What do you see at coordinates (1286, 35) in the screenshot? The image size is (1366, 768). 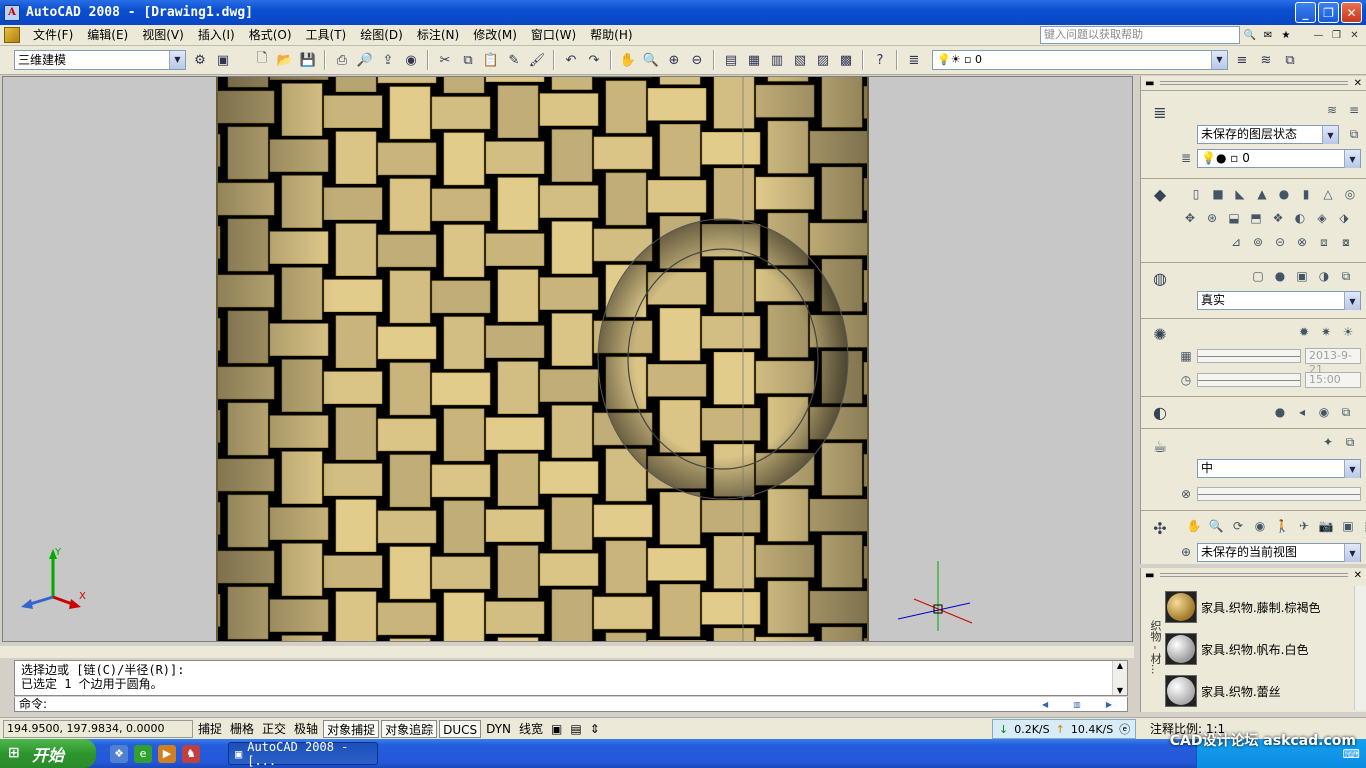 I see `favorites-star-icon: ★` at bounding box center [1286, 35].